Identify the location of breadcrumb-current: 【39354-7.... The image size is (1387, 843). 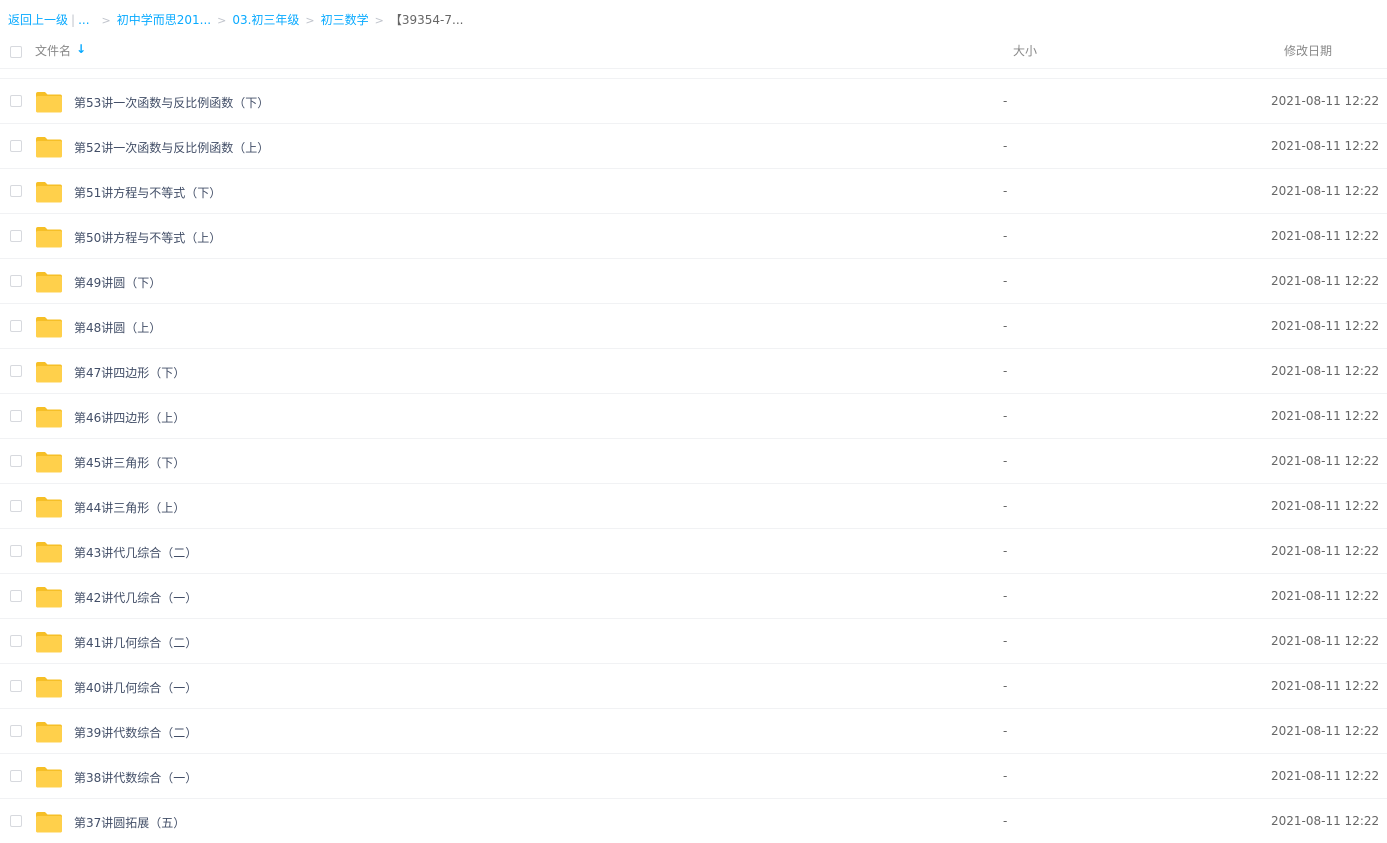
(426, 20).